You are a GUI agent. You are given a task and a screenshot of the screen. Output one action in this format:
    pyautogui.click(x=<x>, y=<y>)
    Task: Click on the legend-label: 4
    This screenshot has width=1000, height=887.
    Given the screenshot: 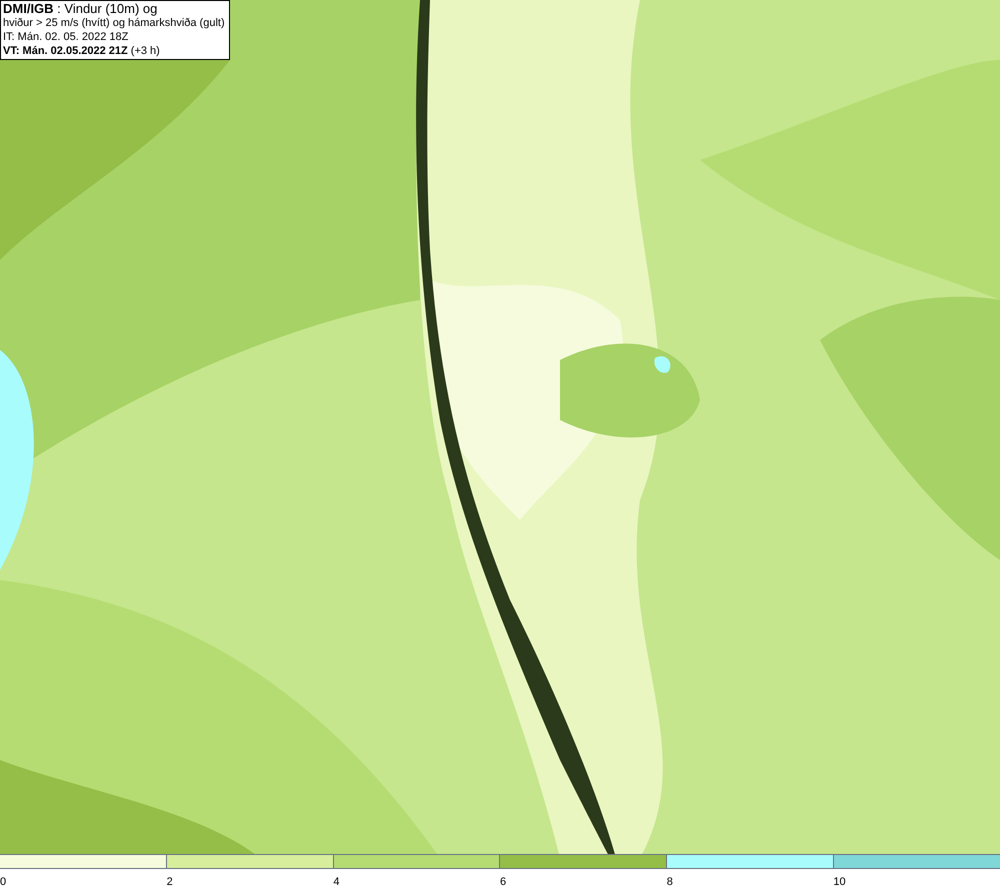 What is the action you would take?
    pyautogui.click(x=336, y=881)
    